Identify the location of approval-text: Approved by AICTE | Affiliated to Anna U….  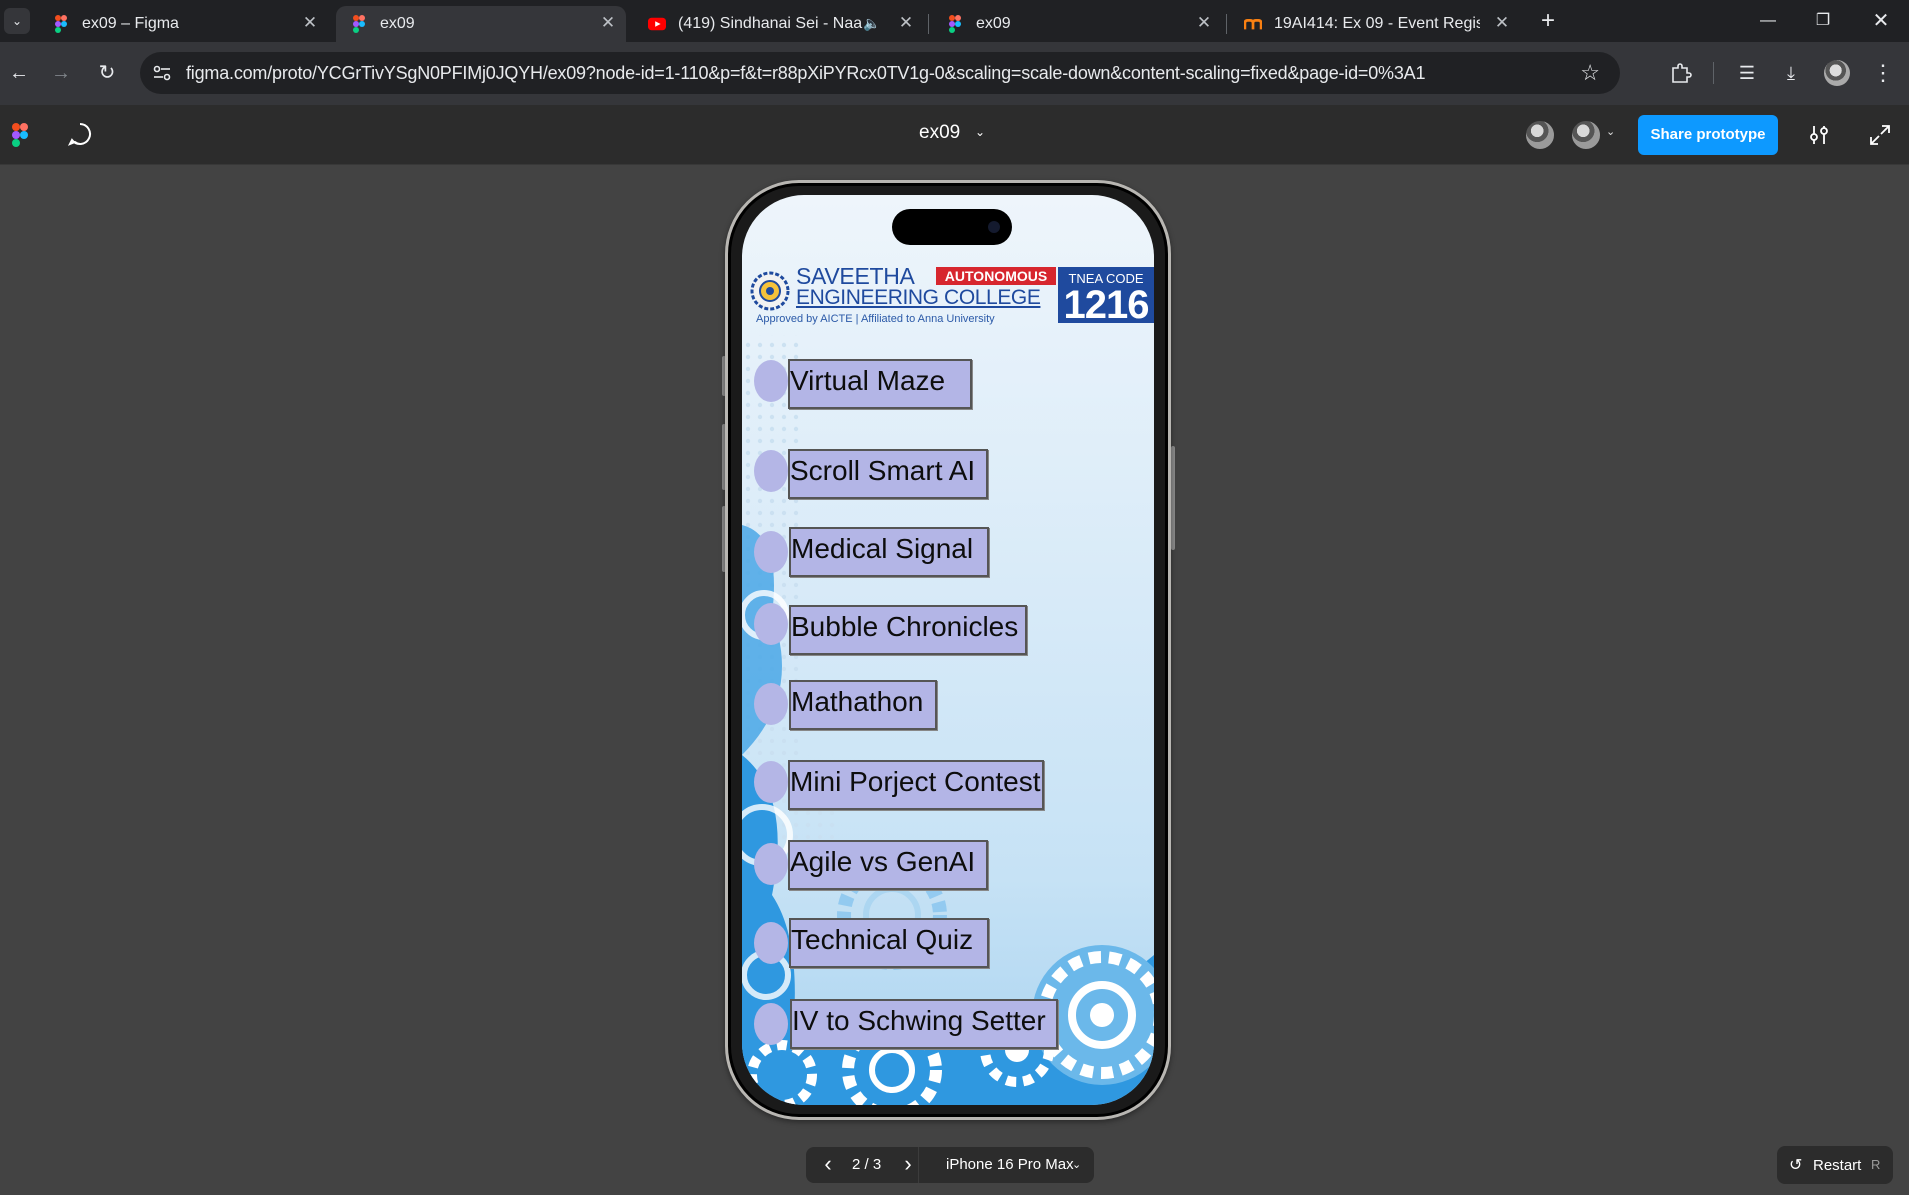
(875, 319).